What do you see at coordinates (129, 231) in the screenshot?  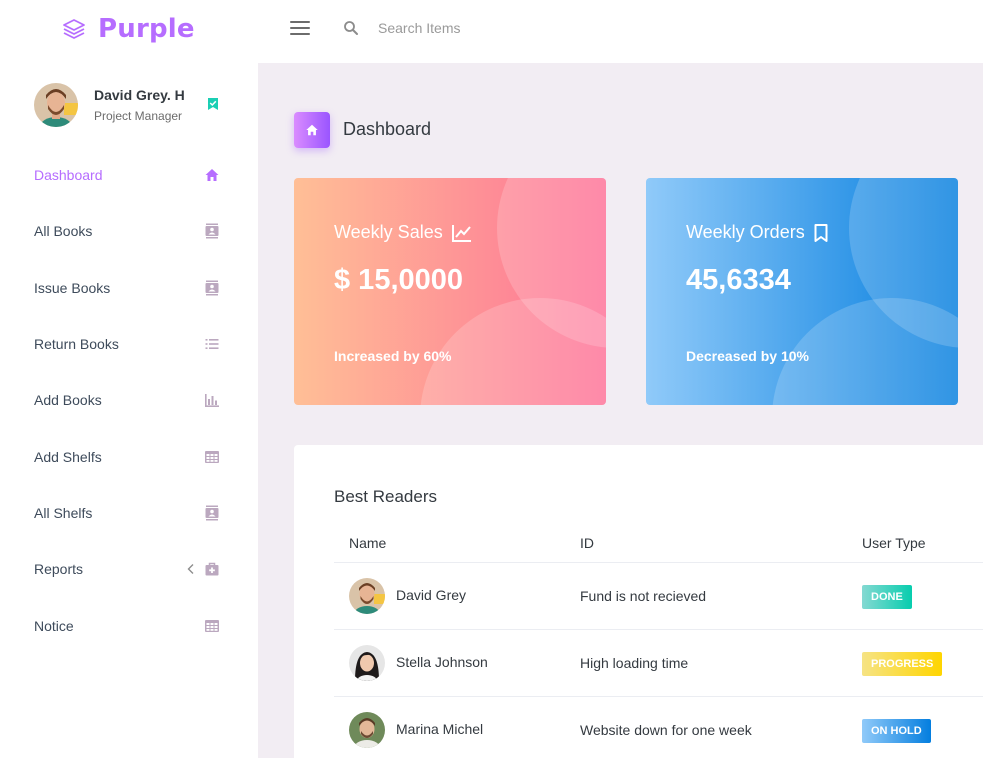 I see `sidebar-item-all-books: All Books` at bounding box center [129, 231].